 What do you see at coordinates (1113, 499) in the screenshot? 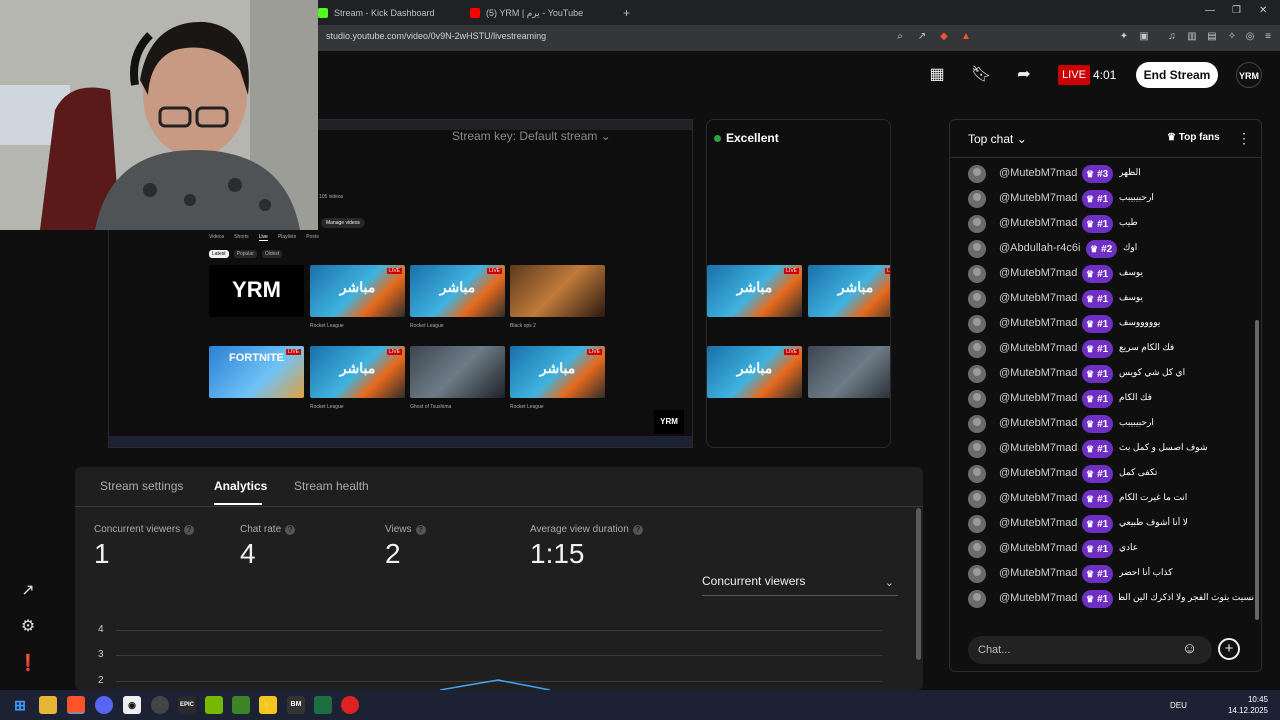
I see `chat-message: @MutebM7mad ♛ #1 انت ما غيرت الكام` at bounding box center [1113, 499].